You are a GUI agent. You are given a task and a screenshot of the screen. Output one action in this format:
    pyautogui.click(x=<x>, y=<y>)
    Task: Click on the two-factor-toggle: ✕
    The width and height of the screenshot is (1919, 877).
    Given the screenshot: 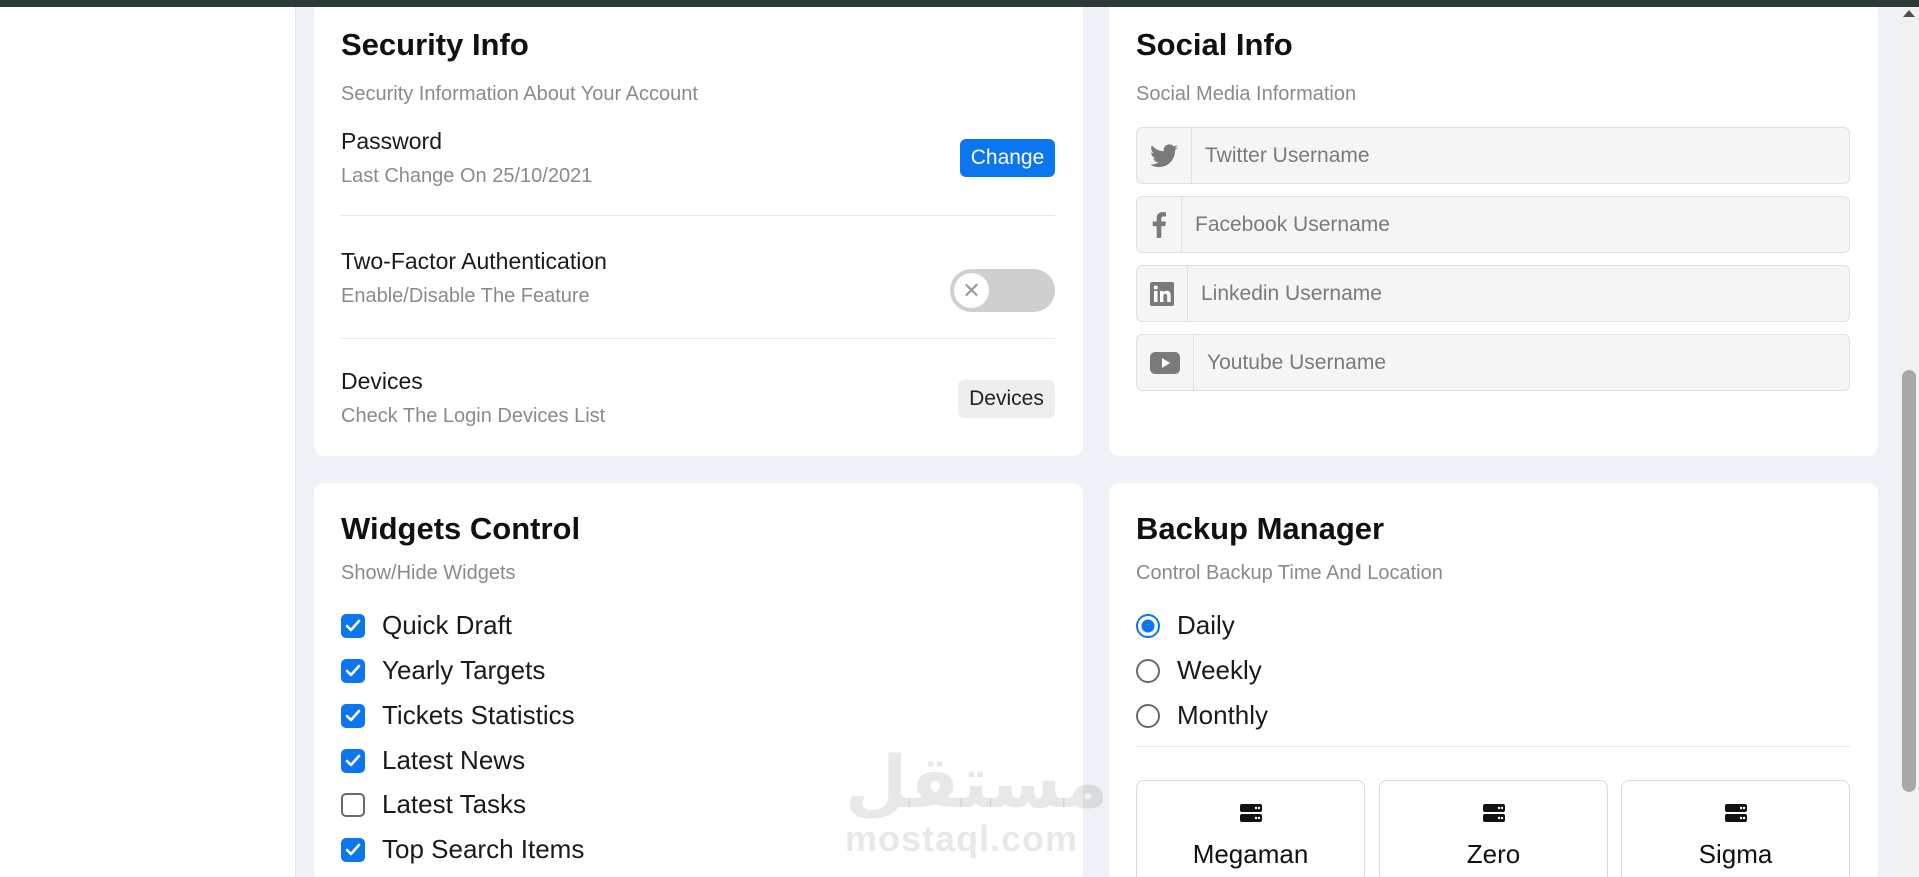 What is the action you would take?
    pyautogui.click(x=1002, y=290)
    